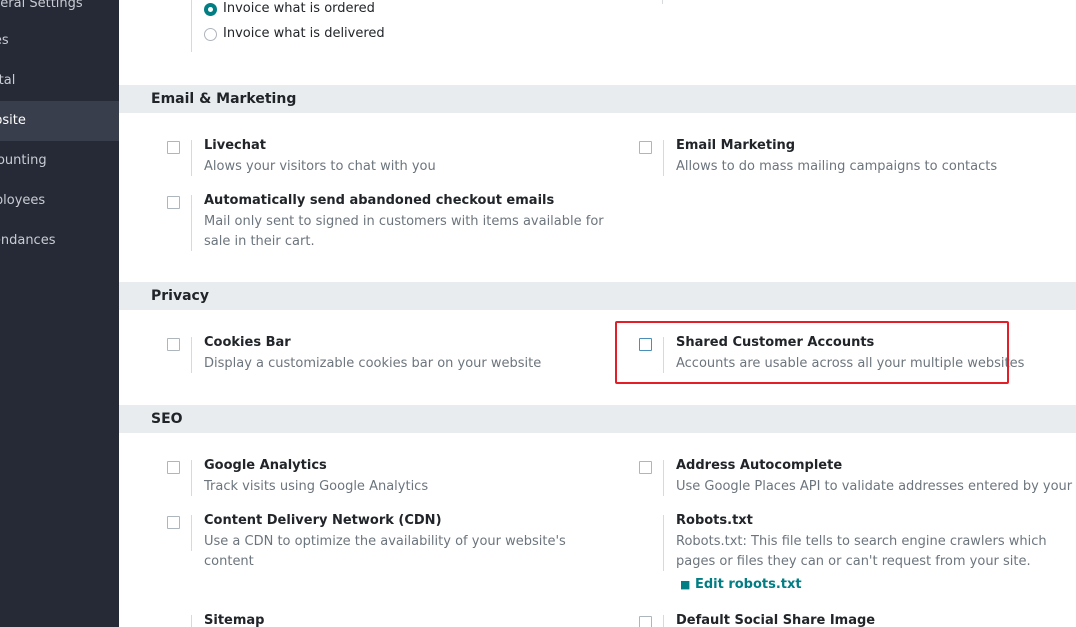  What do you see at coordinates (235, 145) in the screenshot?
I see `setting-title: Livechat` at bounding box center [235, 145].